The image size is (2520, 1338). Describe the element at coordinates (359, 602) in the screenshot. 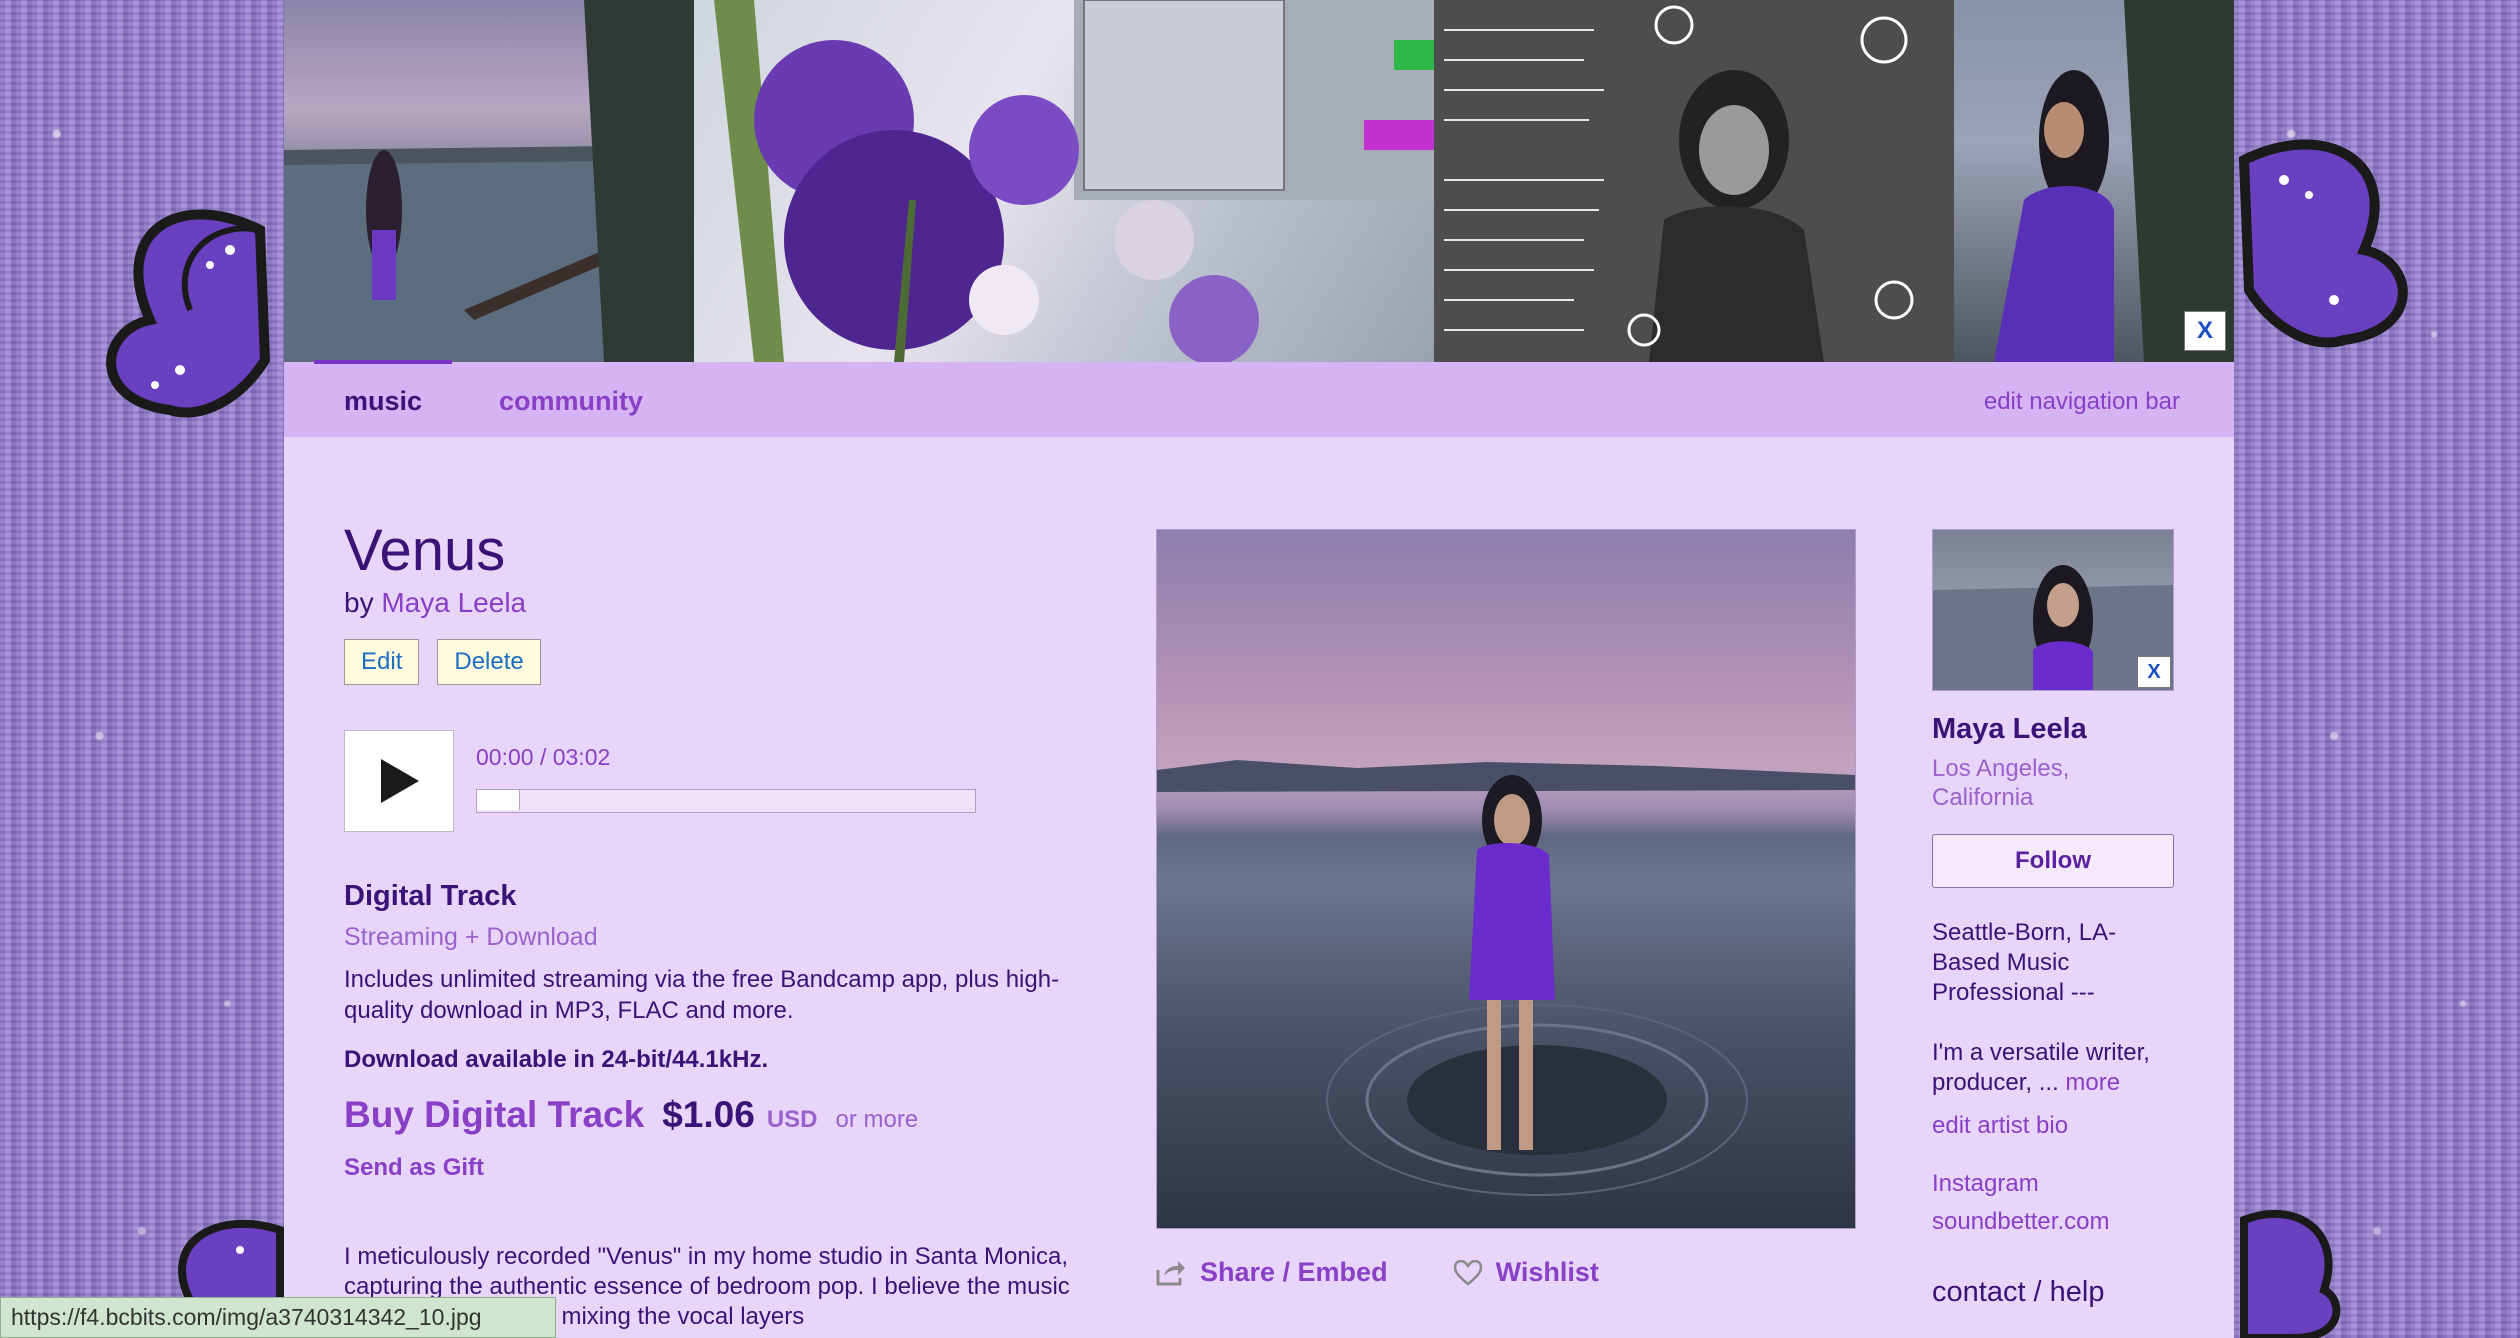

I see `byline-prefix: by` at that location.